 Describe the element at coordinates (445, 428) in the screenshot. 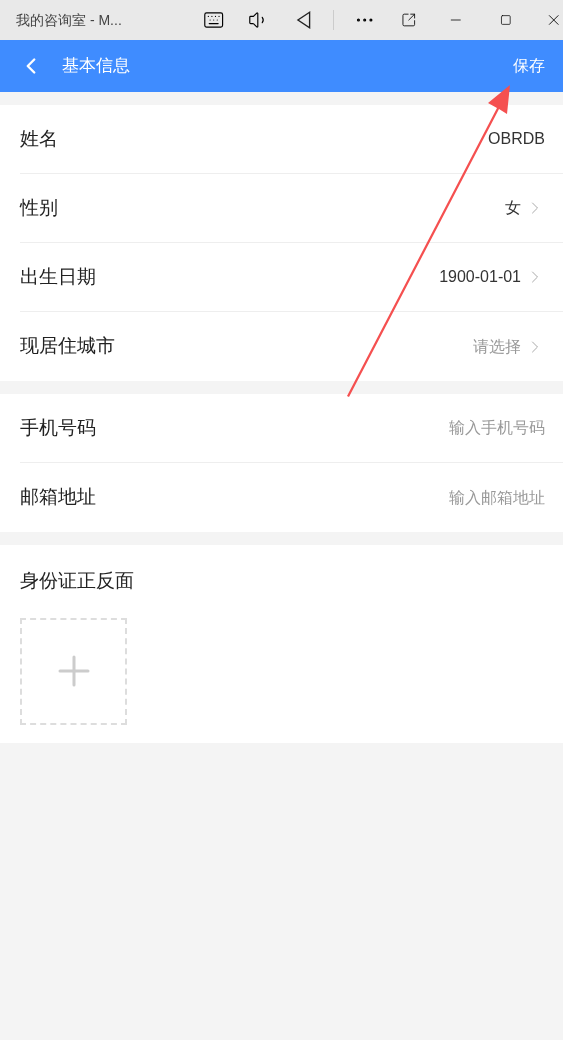

I see `input-field: 输入手机号码` at that location.